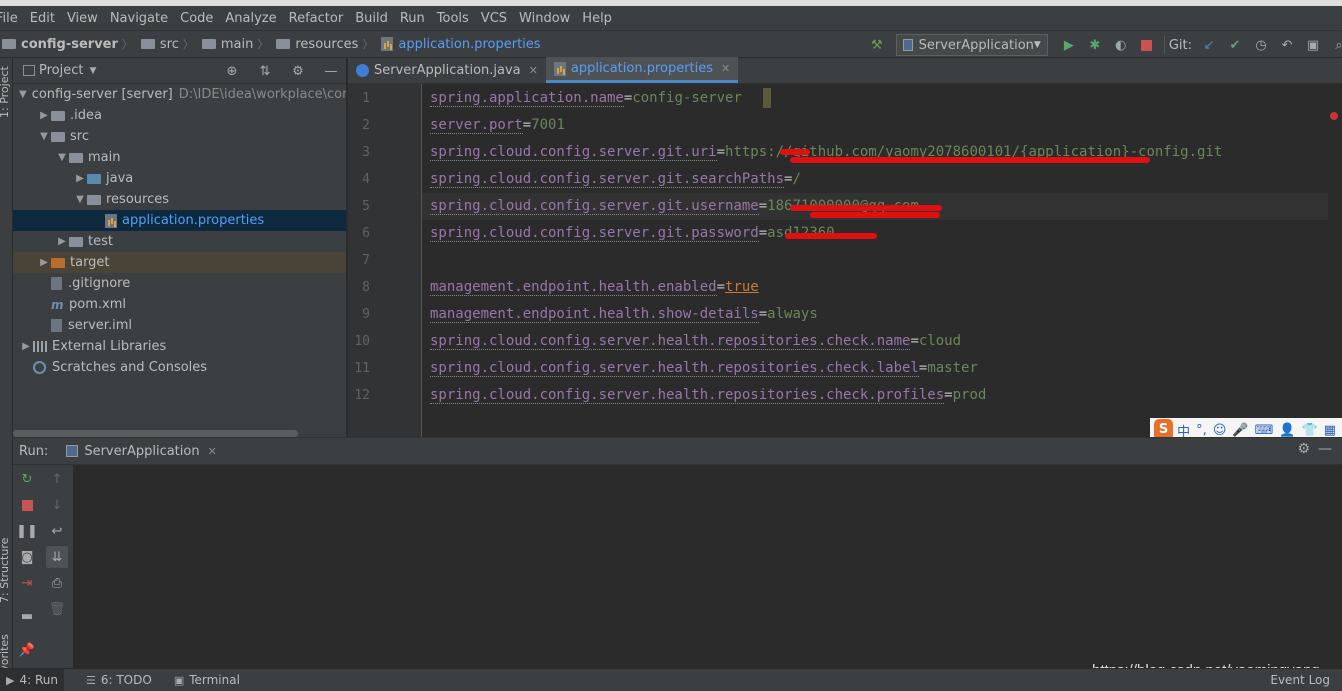 The image size is (1342, 691). I want to click on menu-item-help: Help, so click(597, 18).